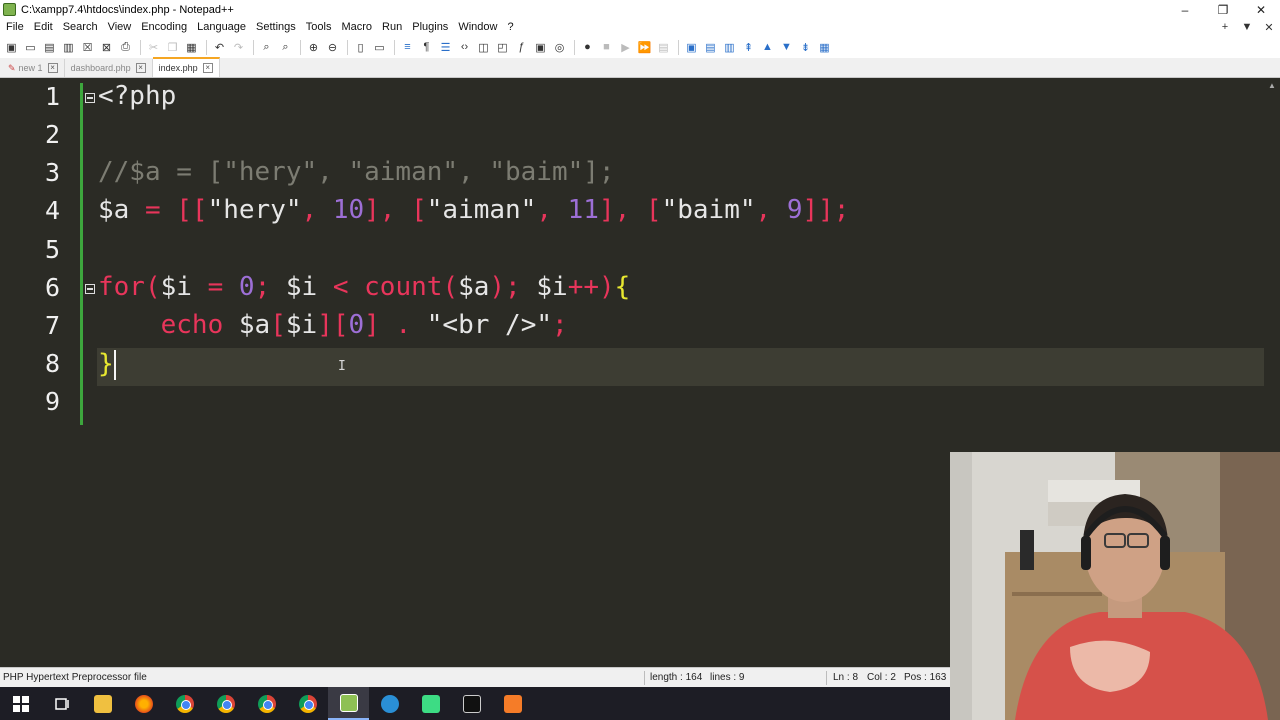 This screenshot has width=1280, height=720. Describe the element at coordinates (356, 27) in the screenshot. I see `menu-macro: Macro` at that location.